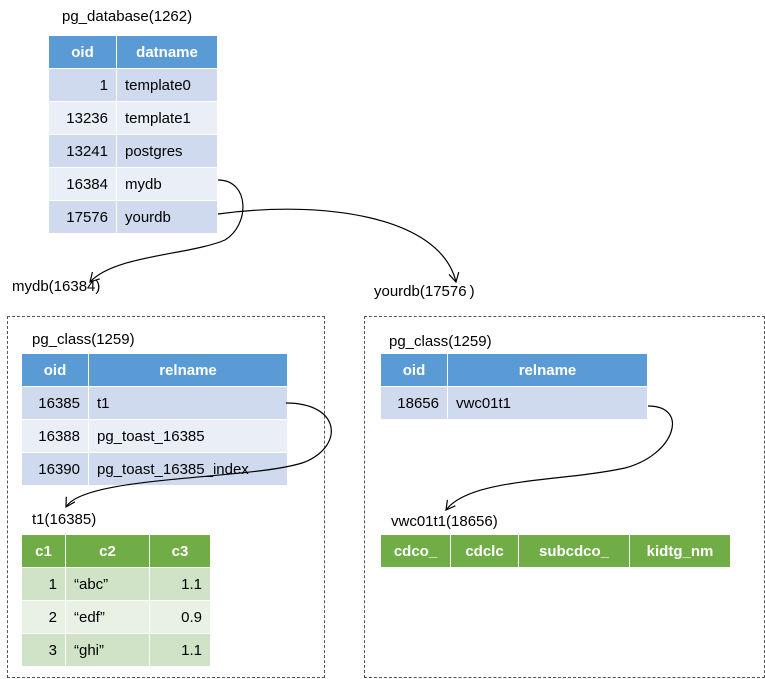  Describe the element at coordinates (338, 246) in the screenshot. I see `yourdb-link-arrow` at that location.